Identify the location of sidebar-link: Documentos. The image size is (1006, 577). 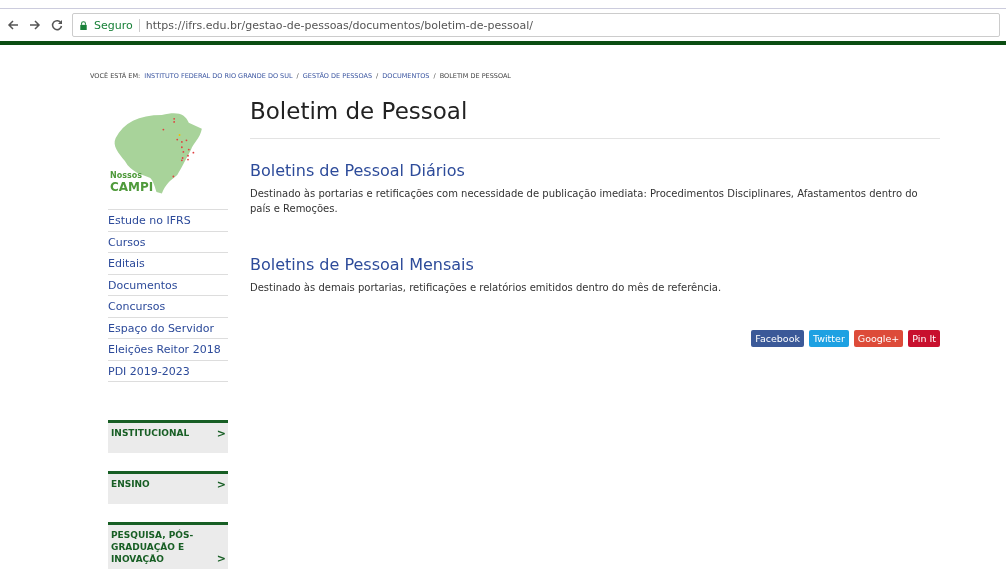
(168, 285).